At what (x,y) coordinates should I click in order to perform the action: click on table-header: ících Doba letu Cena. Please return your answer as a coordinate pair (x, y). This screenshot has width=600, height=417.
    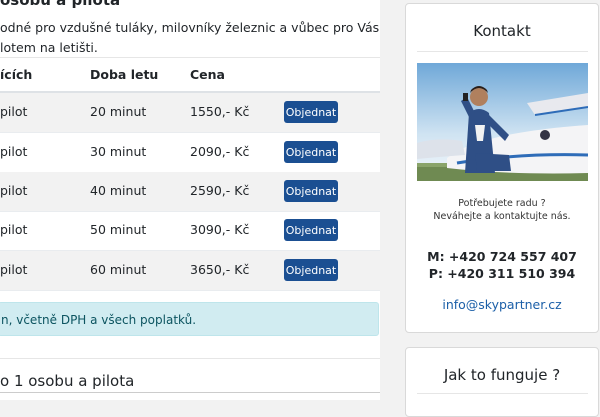
    Looking at the image, I should click on (190, 77).